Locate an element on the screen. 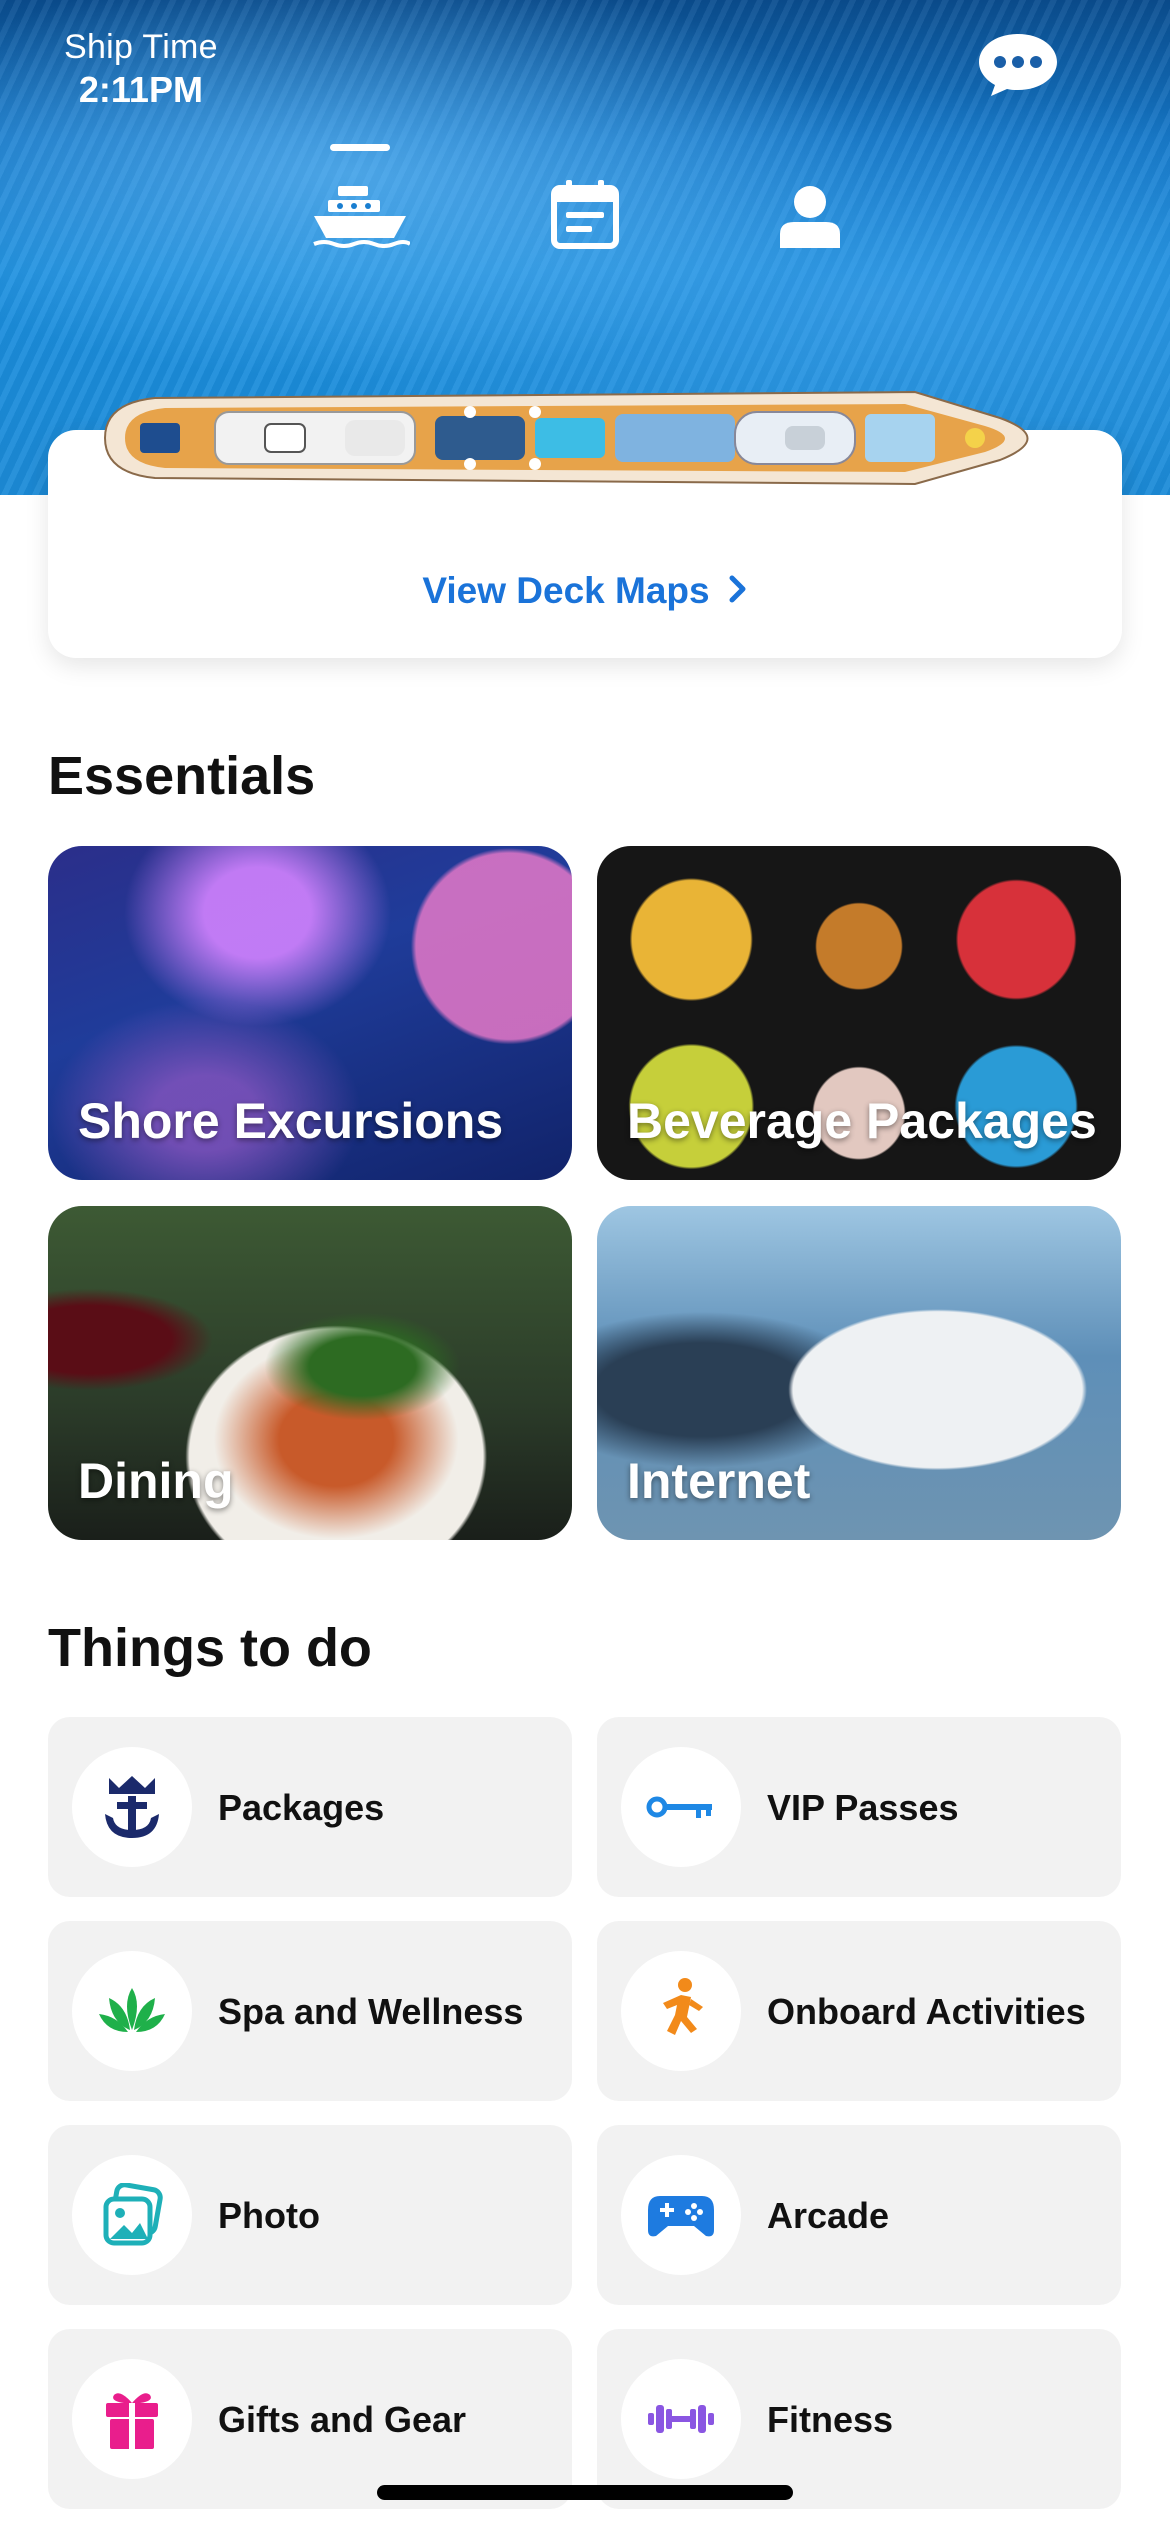 The width and height of the screenshot is (1170, 2532). todo-fitness: Fitness is located at coordinates (859, 2419).